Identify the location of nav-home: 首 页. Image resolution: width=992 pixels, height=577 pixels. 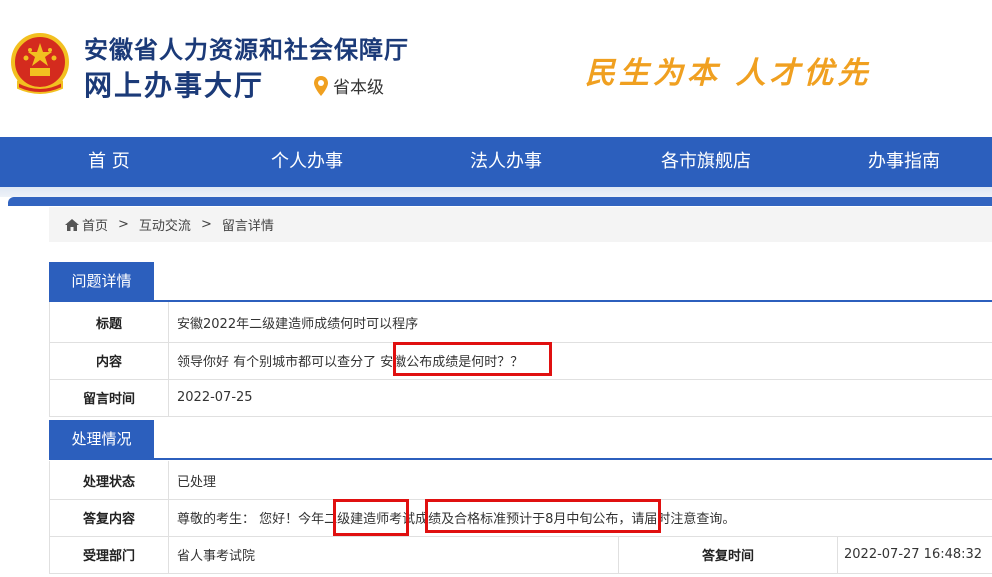
(109, 162).